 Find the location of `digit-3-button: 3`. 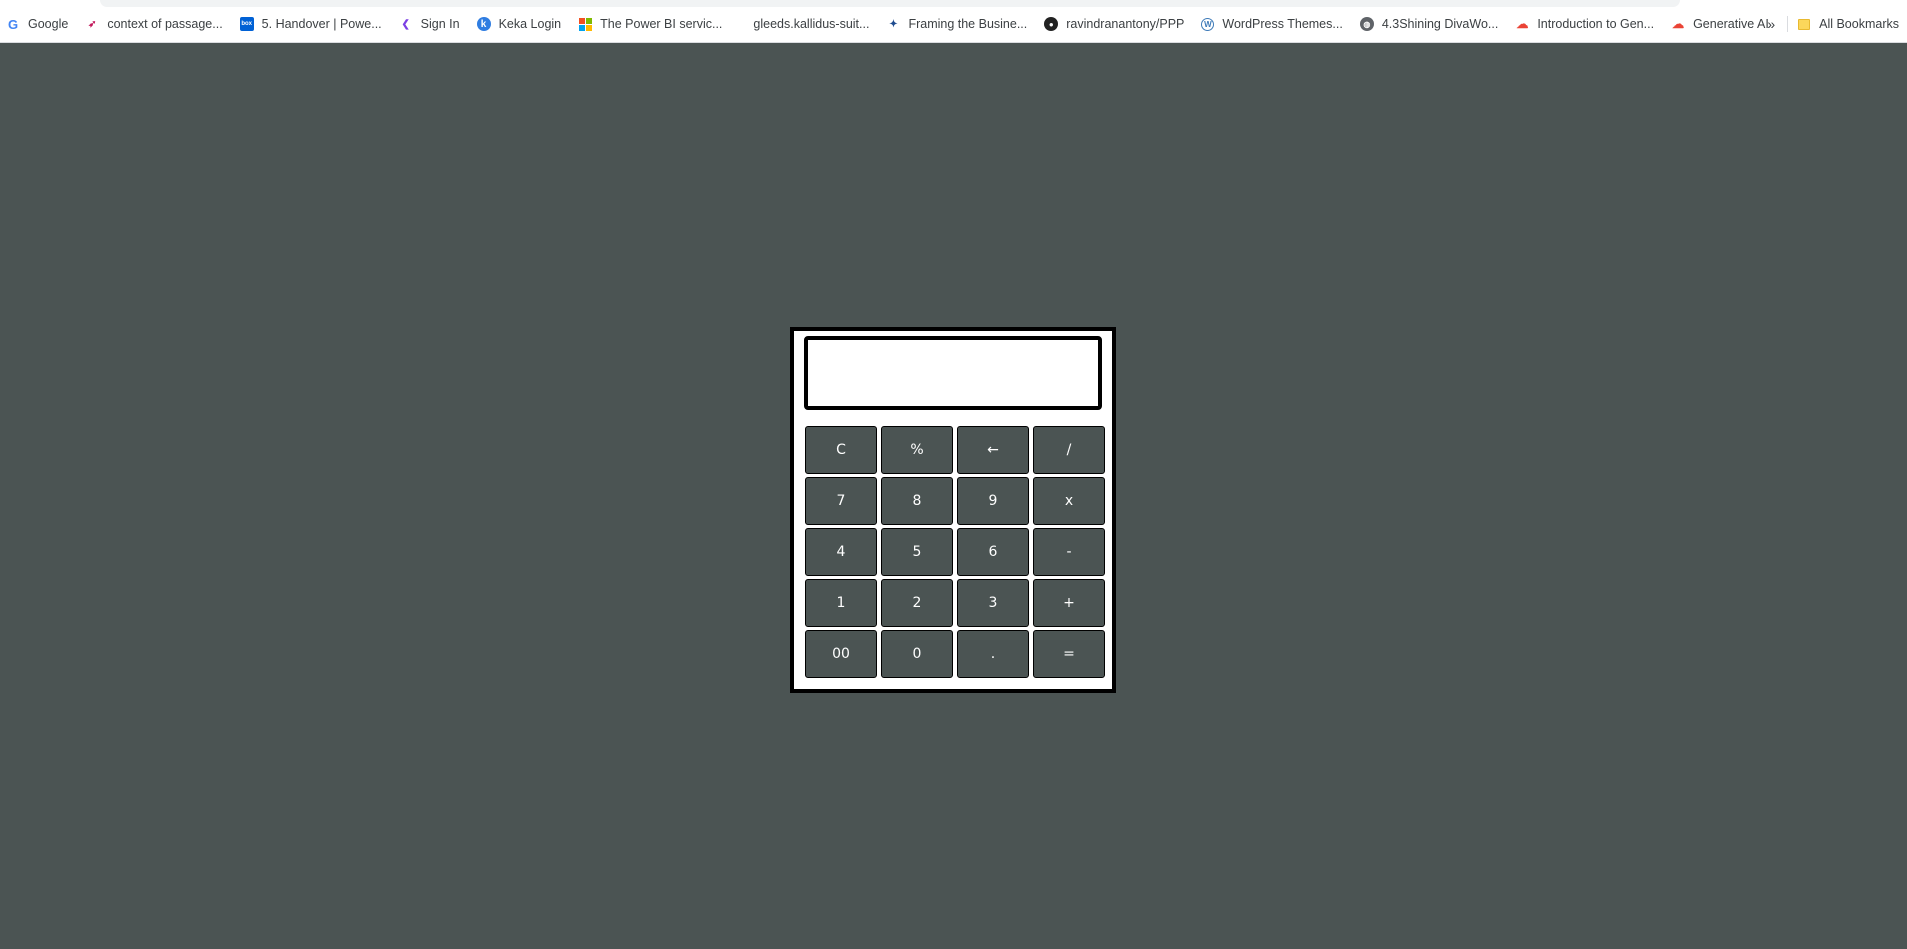

digit-3-button: 3 is located at coordinates (993, 603).